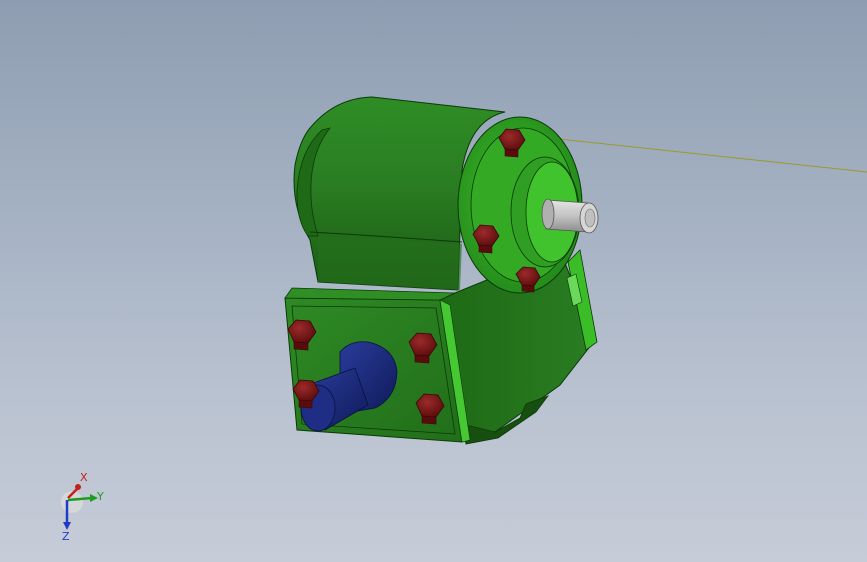 Image resolution: width=867 pixels, height=562 pixels. Describe the element at coordinates (548, 214) in the screenshot. I see `output-shaft-end` at that location.